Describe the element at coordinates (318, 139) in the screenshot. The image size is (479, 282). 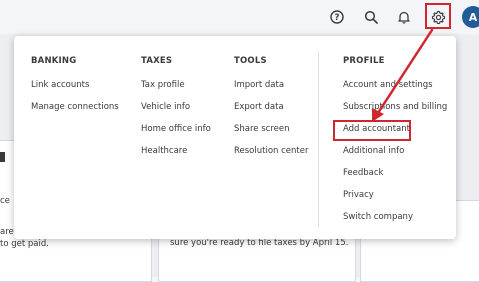
I see `menu-divider` at that location.